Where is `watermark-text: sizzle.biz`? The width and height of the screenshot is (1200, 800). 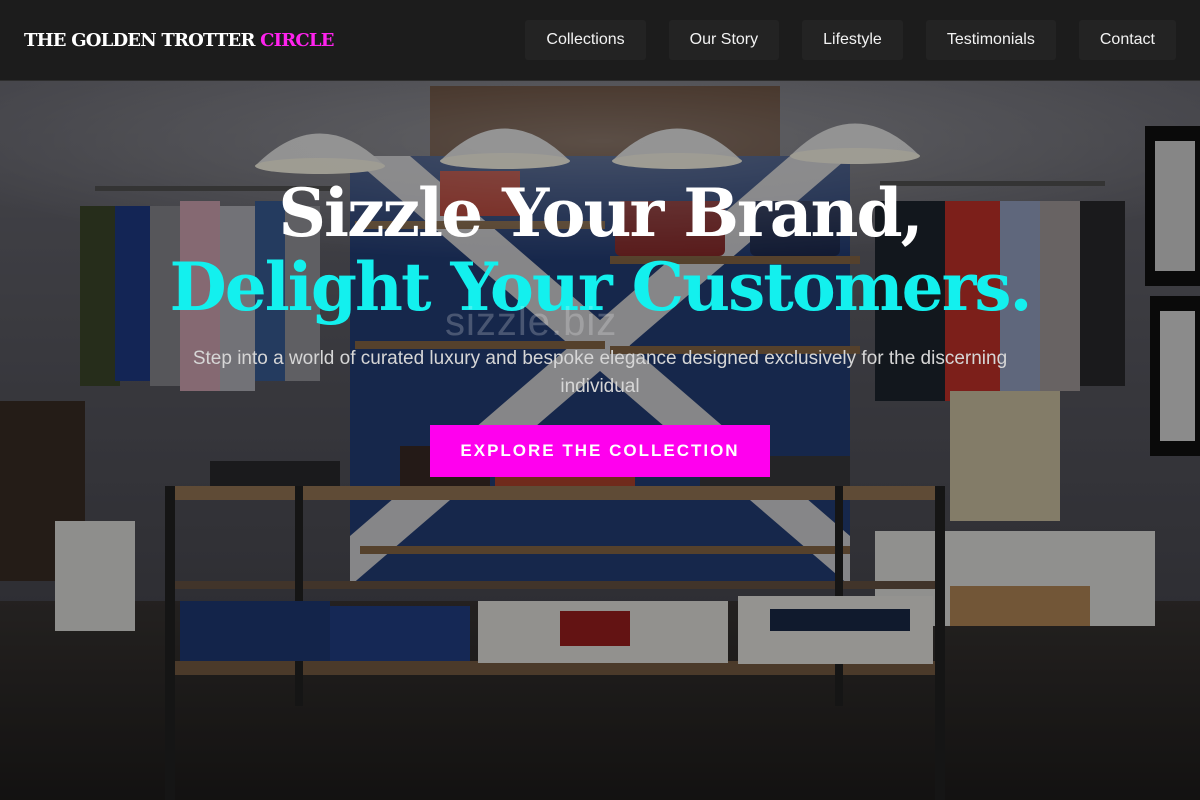 watermark-text: sizzle.biz is located at coordinates (531, 322).